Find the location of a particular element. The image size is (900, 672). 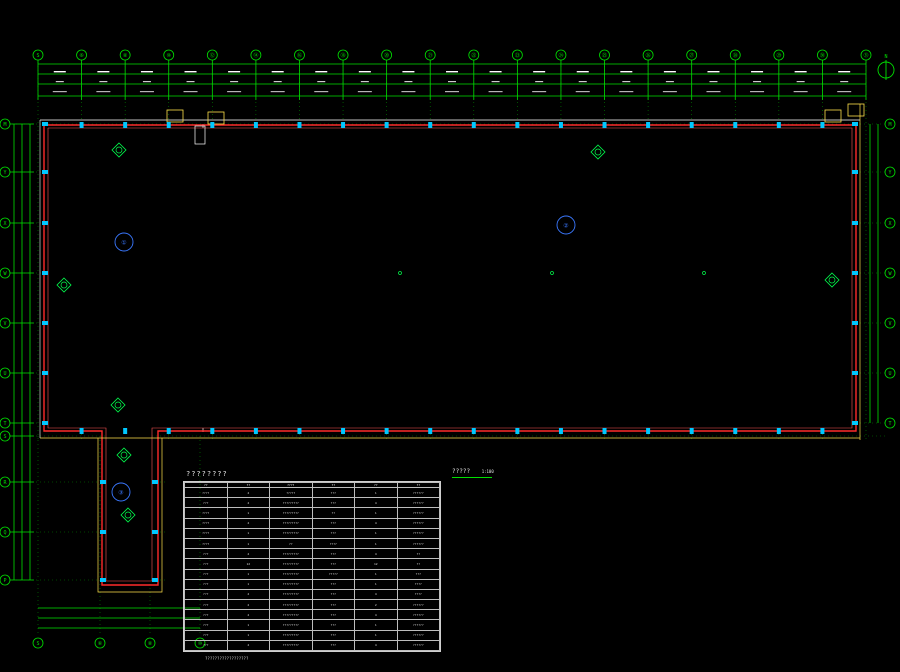

table-row: ???? 4???????????? 4?????? is located at coordinates (312, 523).